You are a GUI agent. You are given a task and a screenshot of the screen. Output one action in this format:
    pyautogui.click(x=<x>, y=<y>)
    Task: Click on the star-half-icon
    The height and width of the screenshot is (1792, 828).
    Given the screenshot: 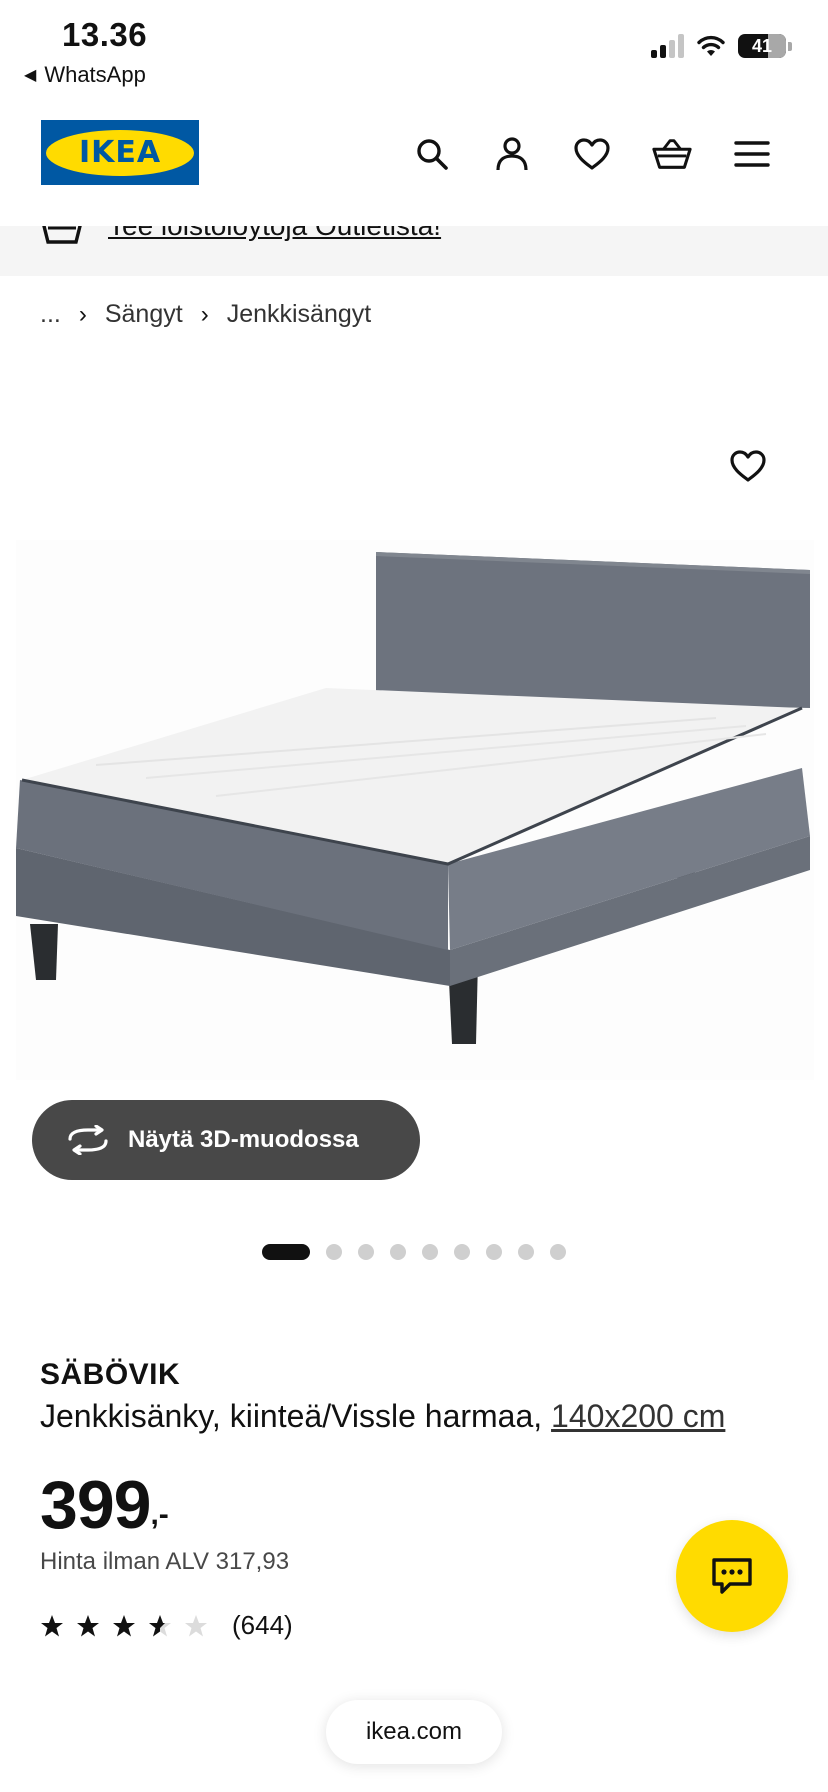 What is the action you would take?
    pyautogui.click(x=160, y=1625)
    